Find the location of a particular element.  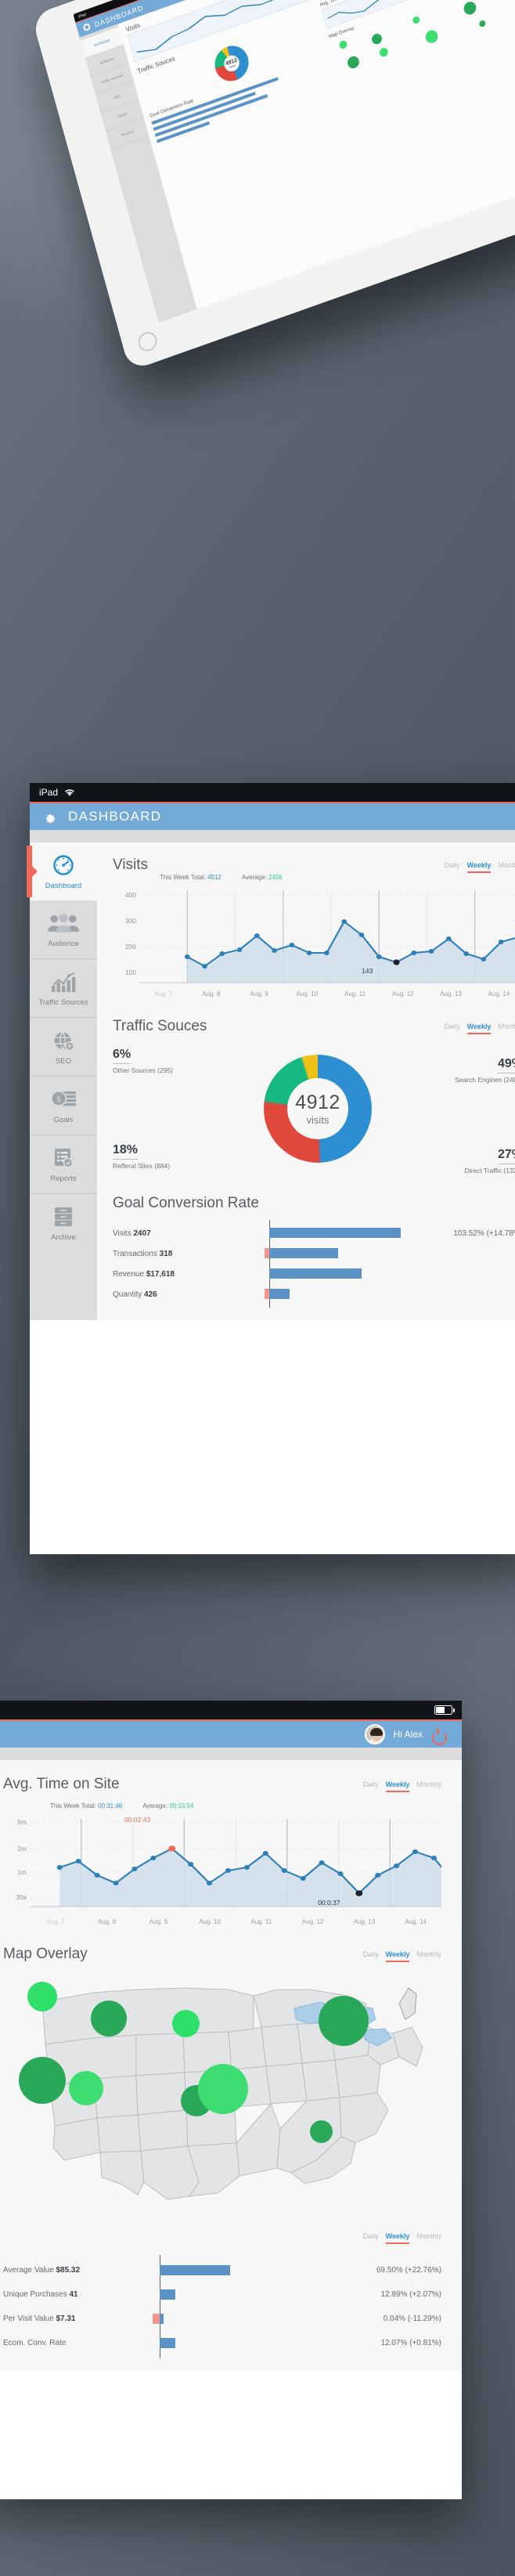

legend-percent: 6% is located at coordinates (122, 1056).